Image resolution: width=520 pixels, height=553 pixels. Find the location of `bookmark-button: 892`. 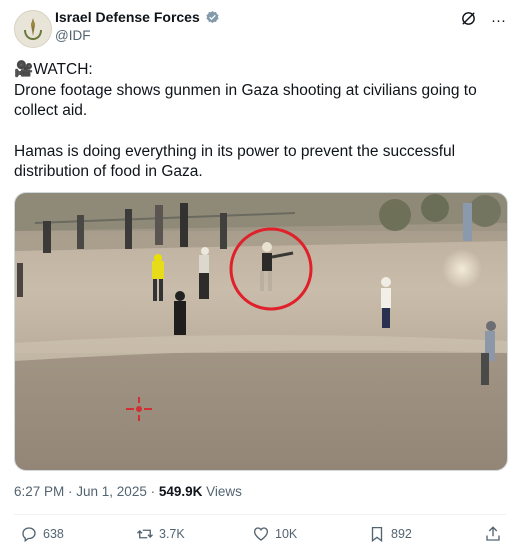

bookmark-button: 892 is located at coordinates (390, 534).